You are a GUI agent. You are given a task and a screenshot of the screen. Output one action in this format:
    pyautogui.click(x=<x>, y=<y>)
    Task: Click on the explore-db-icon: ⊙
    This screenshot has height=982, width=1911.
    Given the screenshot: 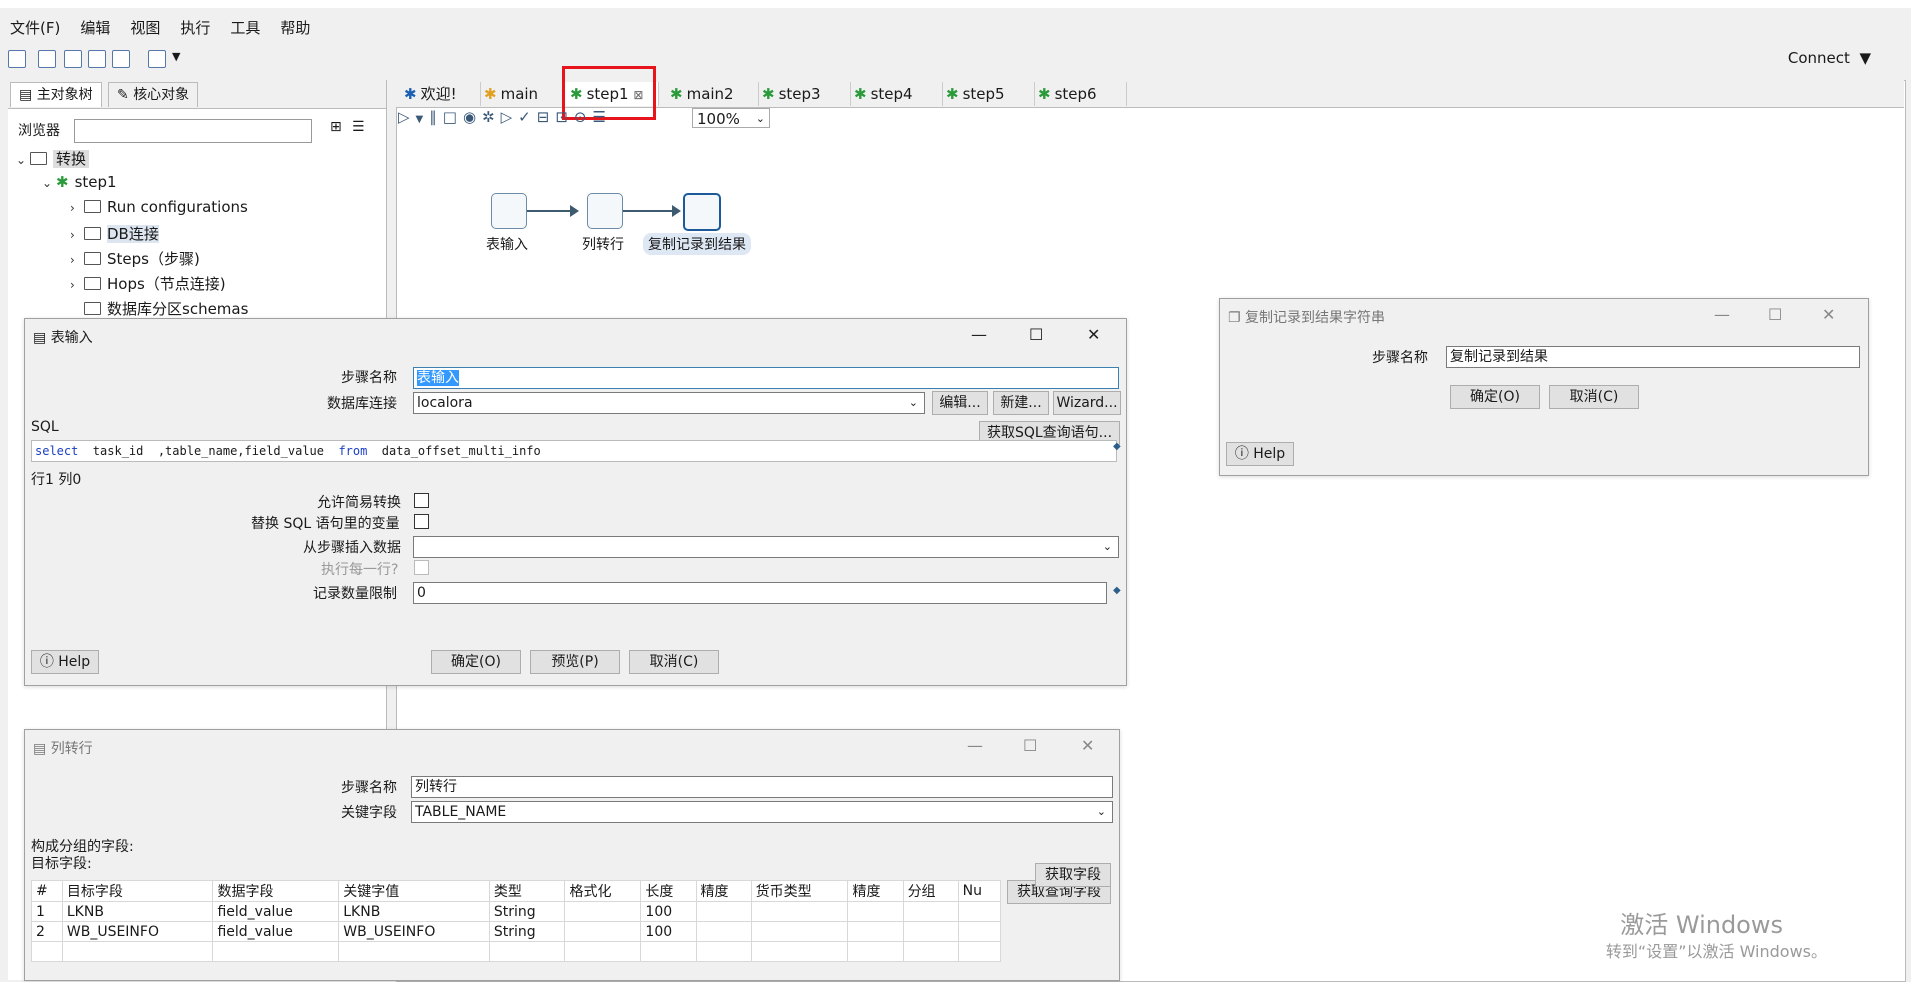 What is the action you would take?
    pyautogui.click(x=583, y=117)
    